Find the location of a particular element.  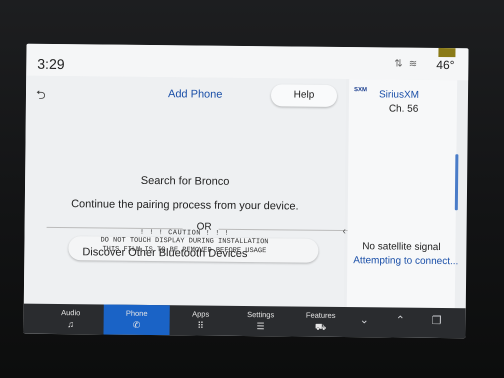

chevron-down-icon: ⌄ is located at coordinates (364, 319).